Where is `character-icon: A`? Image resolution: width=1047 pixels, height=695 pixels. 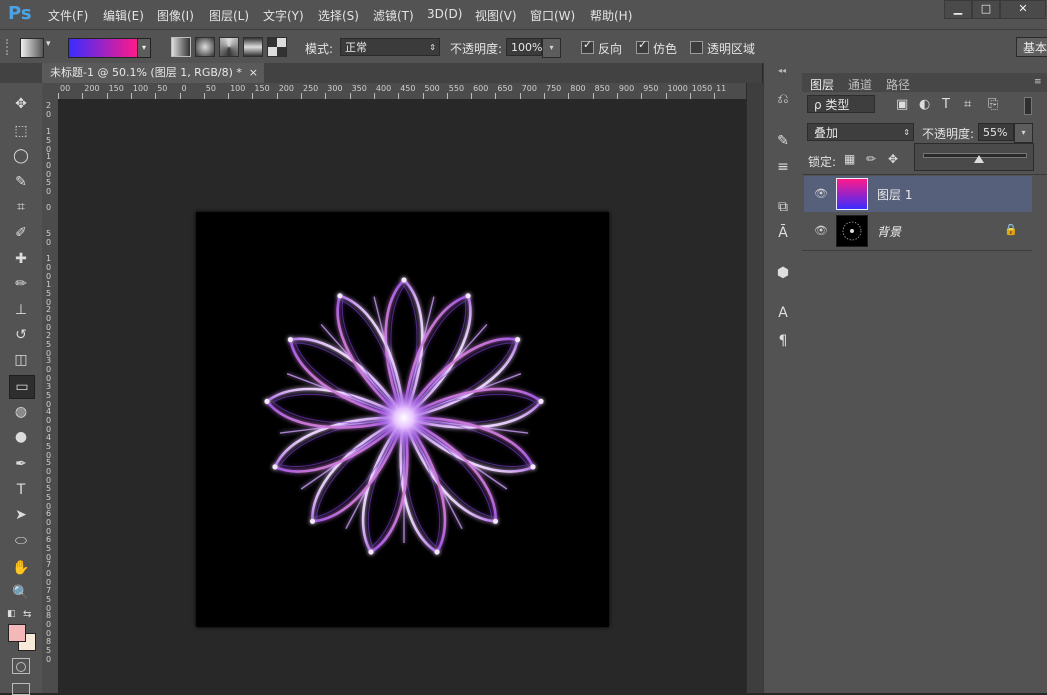 character-icon: A is located at coordinates (783, 313).